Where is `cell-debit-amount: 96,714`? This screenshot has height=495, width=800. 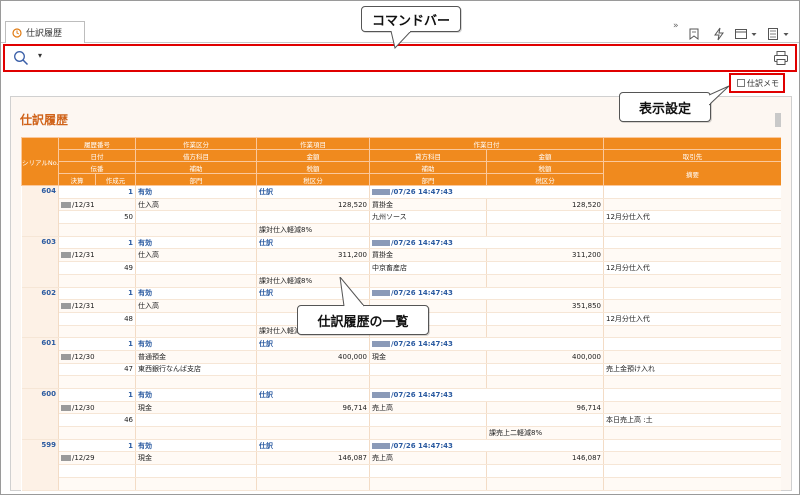 cell-debit-amount: 96,714 is located at coordinates (313, 408).